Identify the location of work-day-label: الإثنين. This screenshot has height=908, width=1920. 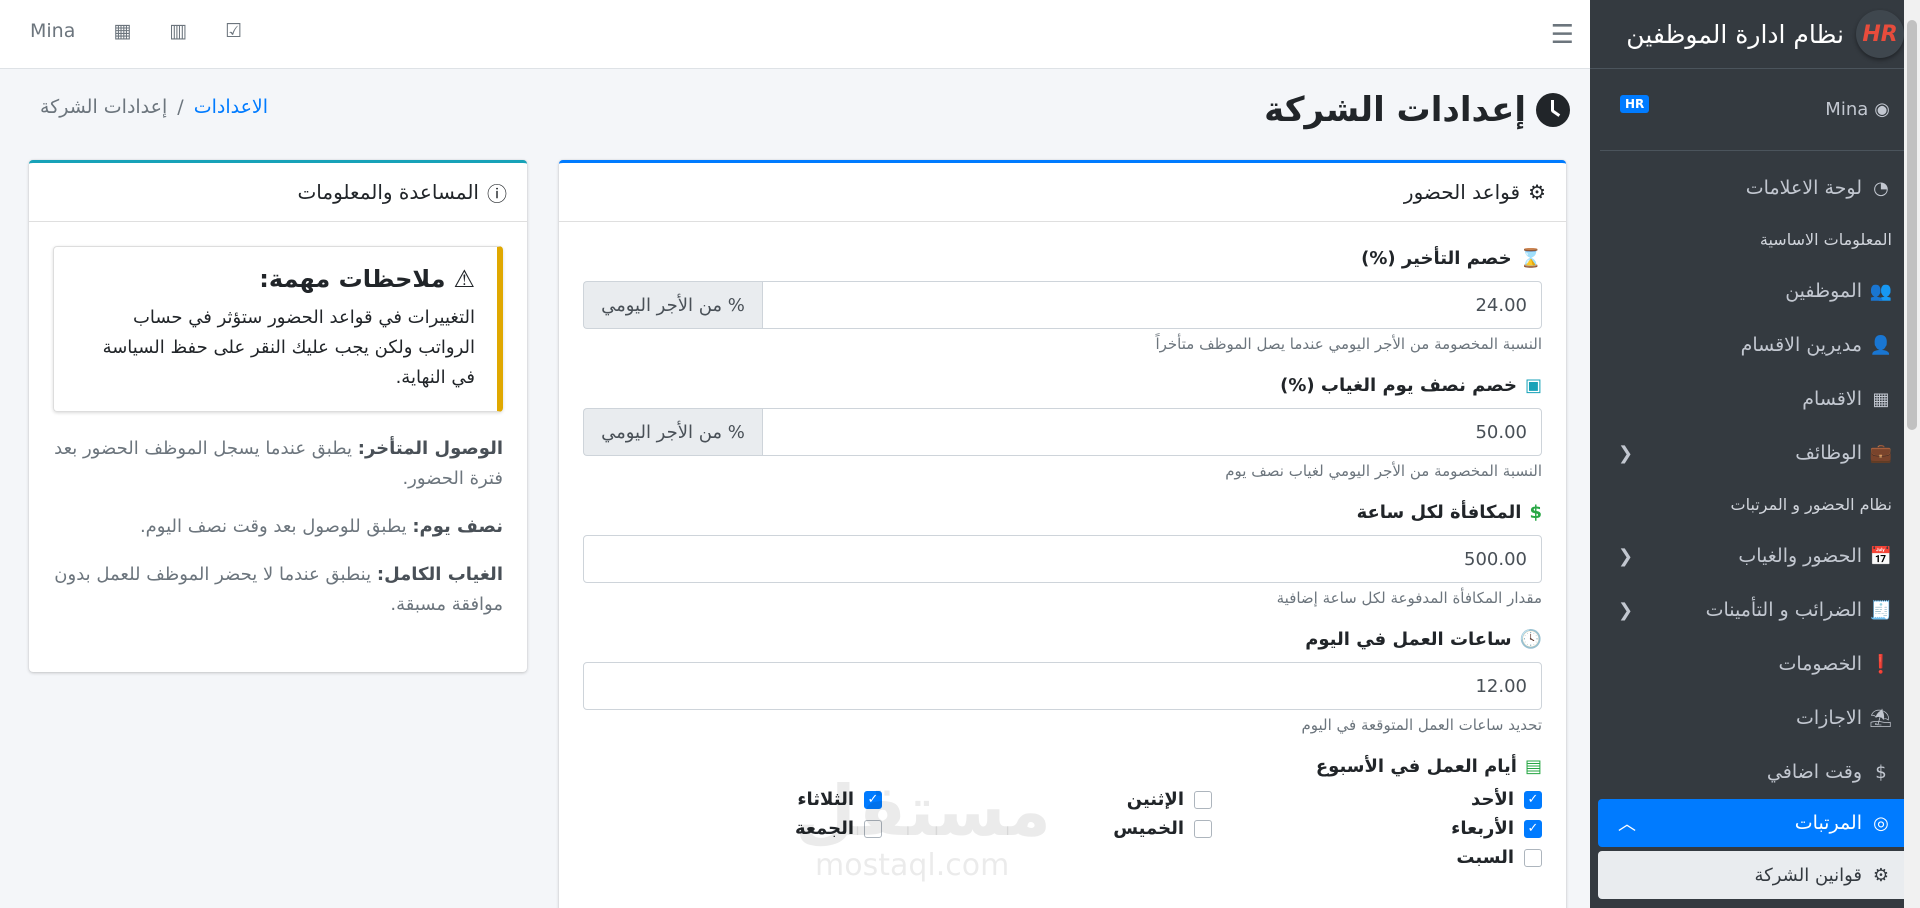
(1155, 799).